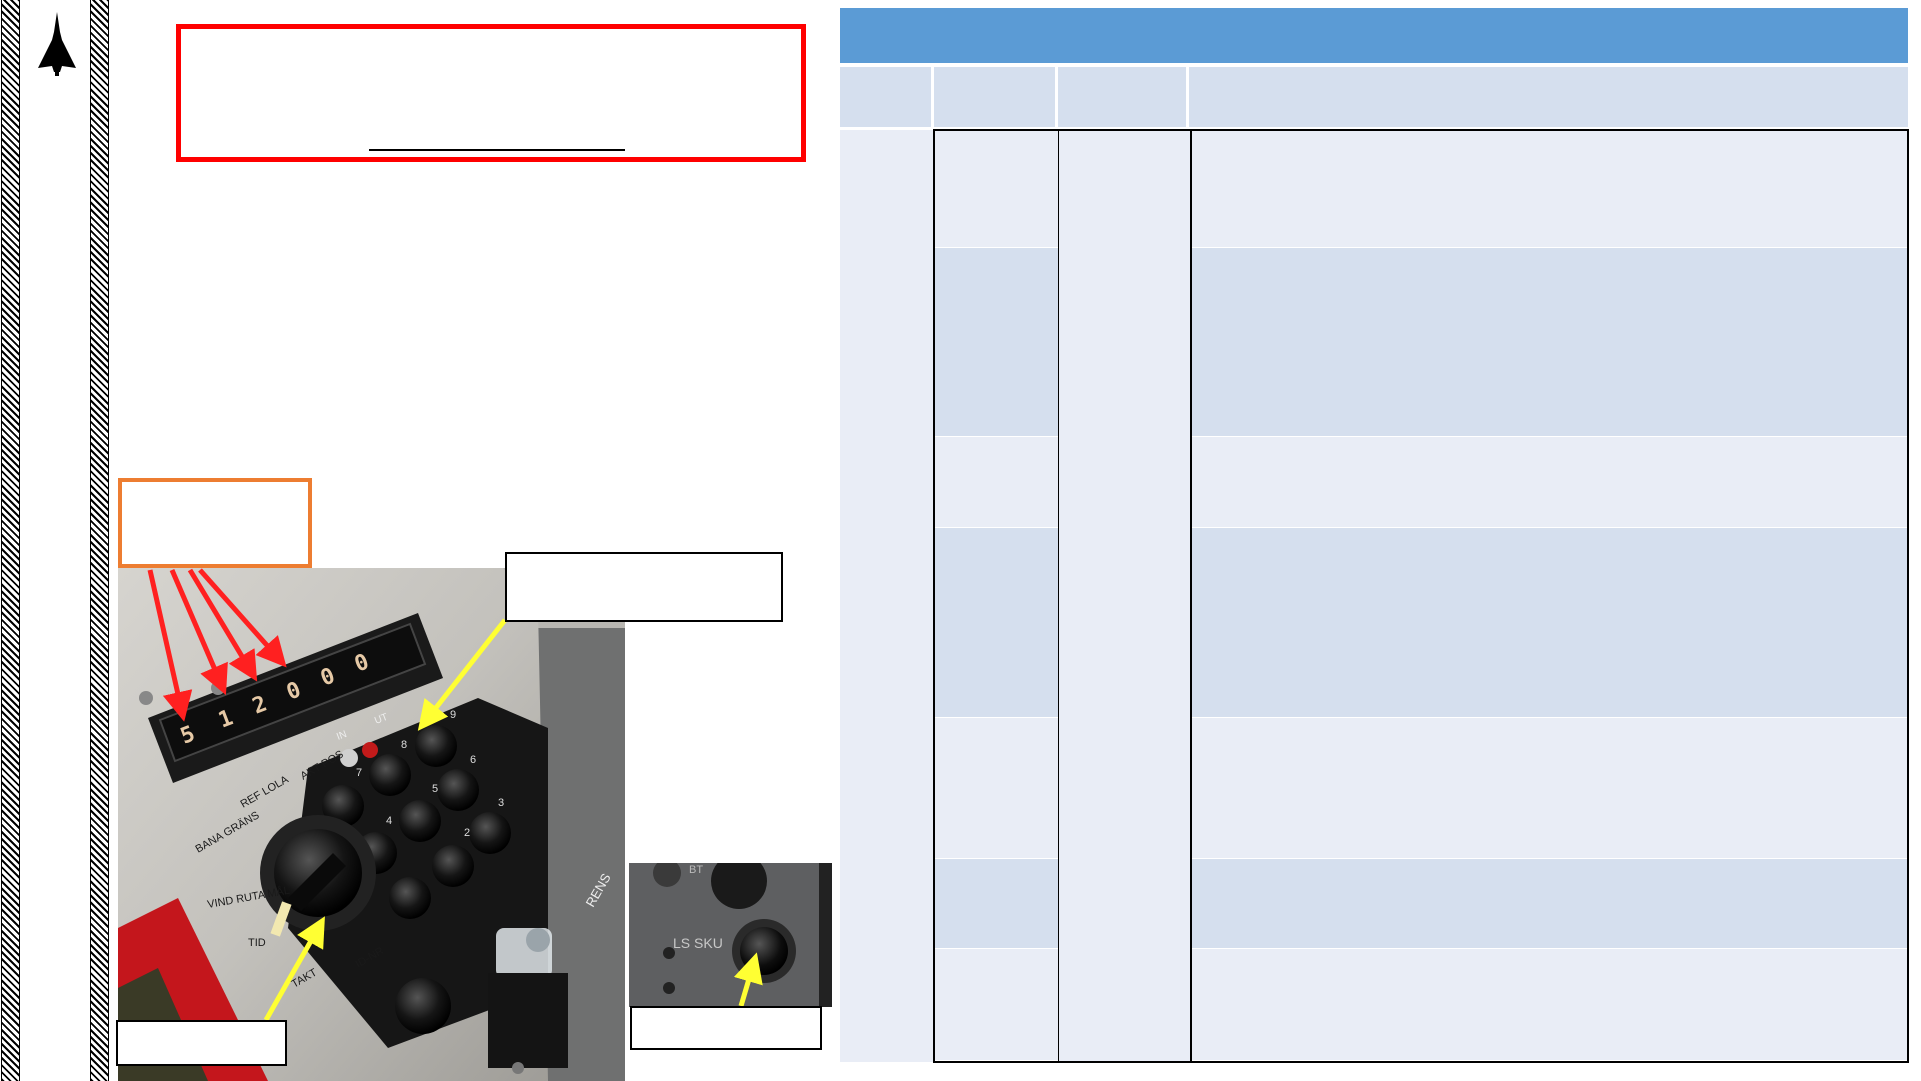 Image resolution: width=1921 pixels, height=1081 pixels. What do you see at coordinates (201, 1043) in the screenshot?
I see `selector-callout-box` at bounding box center [201, 1043].